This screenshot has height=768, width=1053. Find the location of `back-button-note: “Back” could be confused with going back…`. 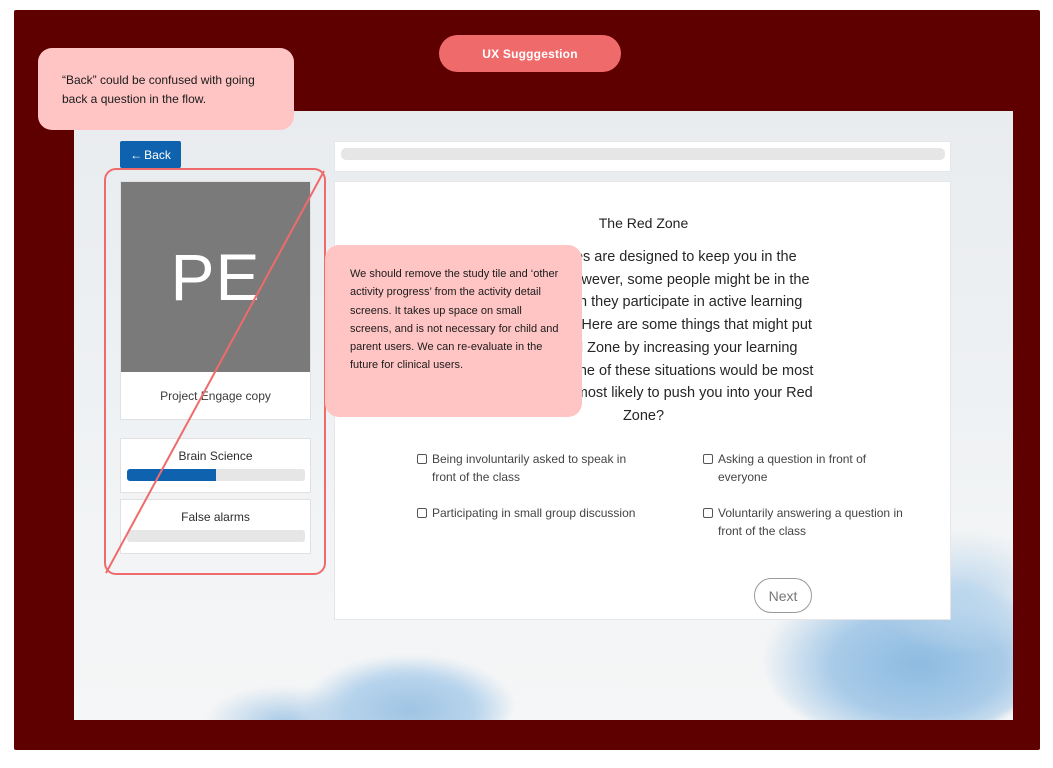

back-button-note: “Back” could be confused with going back… is located at coordinates (166, 89).